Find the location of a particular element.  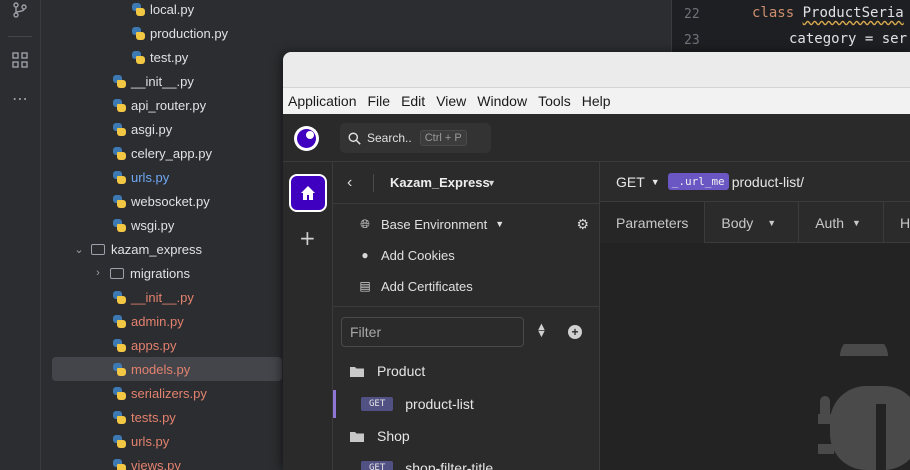

tree-item-label: asgi.py is located at coordinates (152, 129).